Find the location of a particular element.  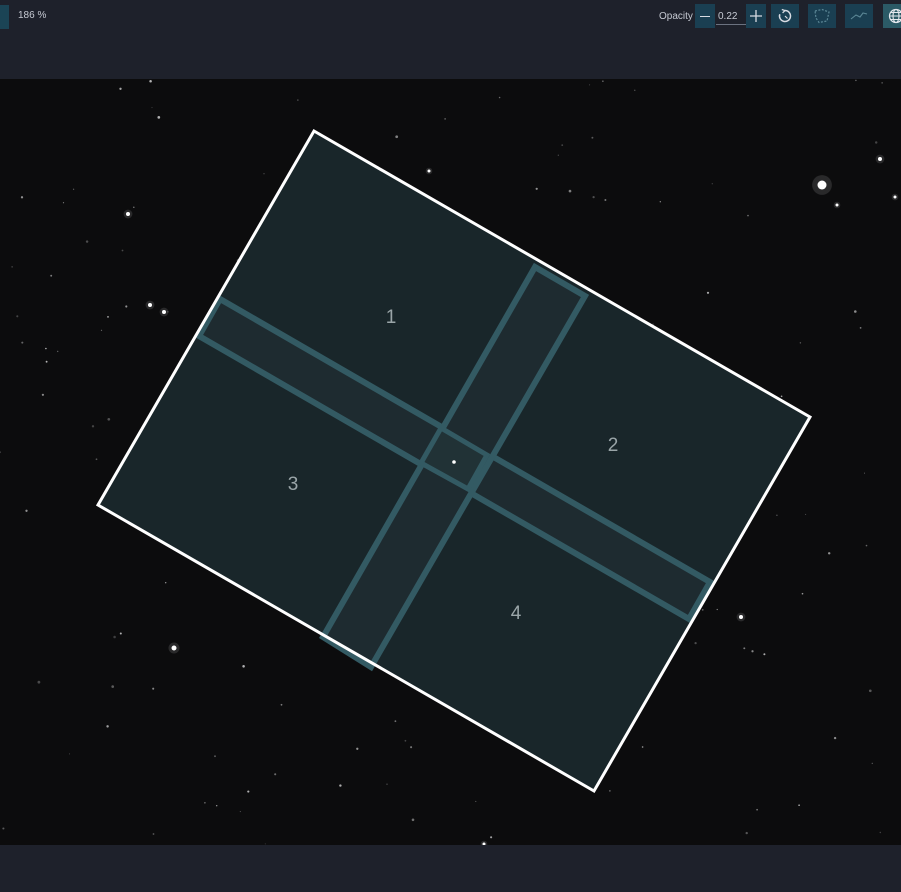

dashed-shape-icon is located at coordinates (822, 16).